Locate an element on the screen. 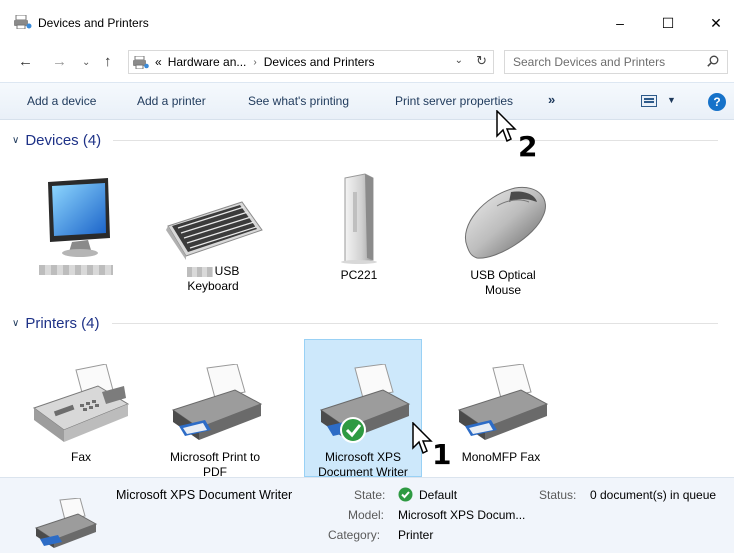 Image resolution: width=734 pixels, height=553 pixels. device-monitor is located at coordinates (76, 227).